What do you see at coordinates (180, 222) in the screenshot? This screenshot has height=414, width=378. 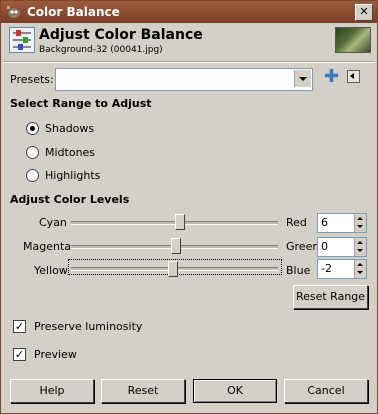 I see `cyan-red-slider-handle` at bounding box center [180, 222].